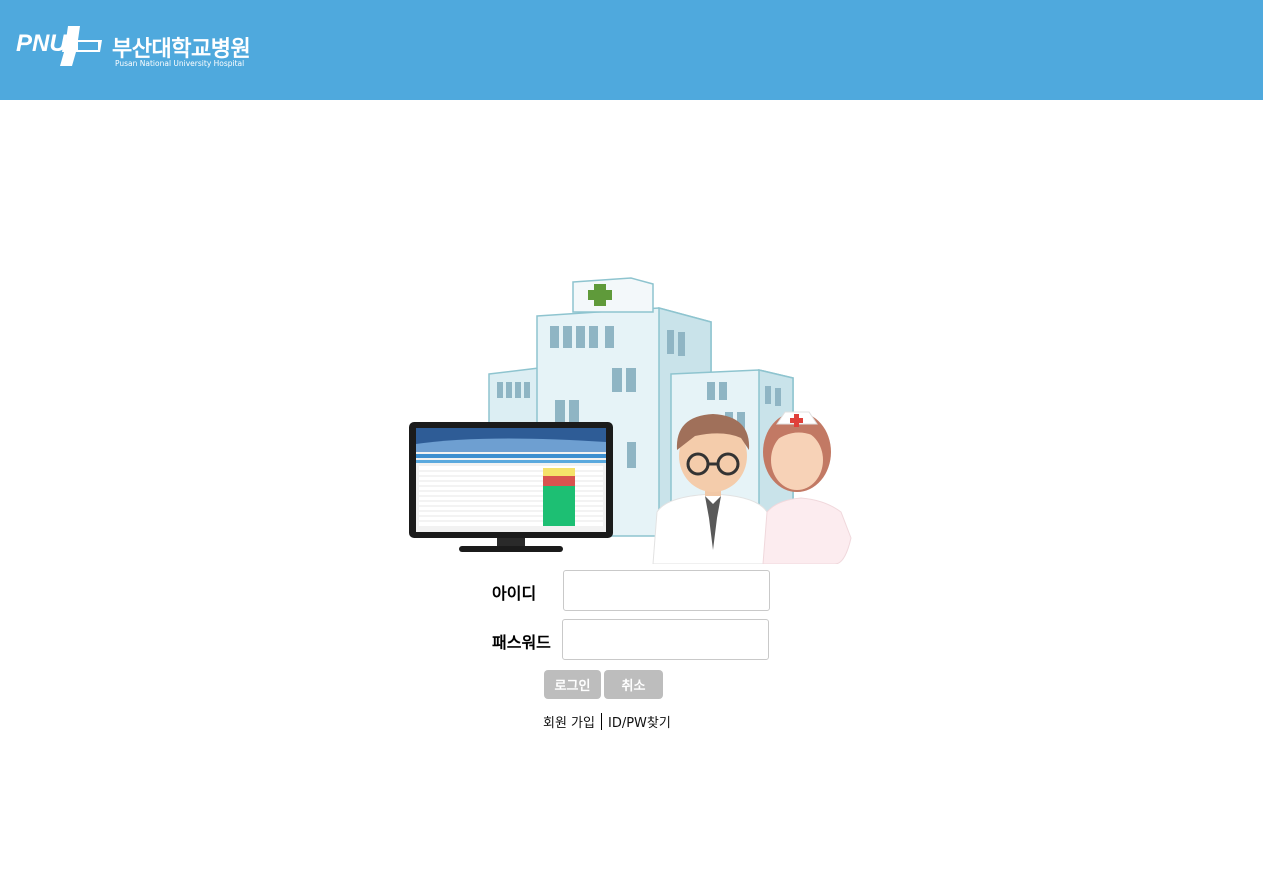  I want to click on login-button: 로그인, so click(572, 684).